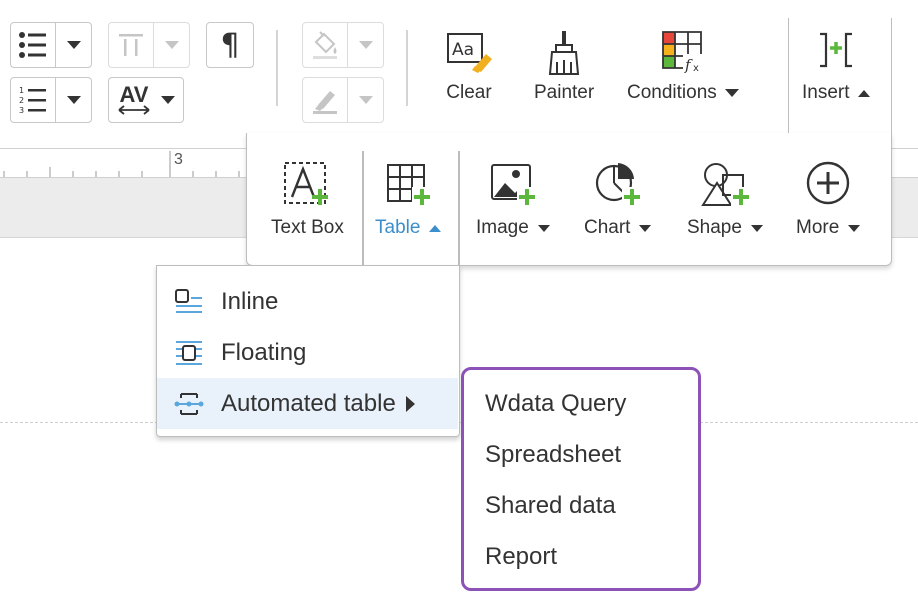 The image size is (918, 612). I want to click on plus-circle-icon, so click(828, 183).